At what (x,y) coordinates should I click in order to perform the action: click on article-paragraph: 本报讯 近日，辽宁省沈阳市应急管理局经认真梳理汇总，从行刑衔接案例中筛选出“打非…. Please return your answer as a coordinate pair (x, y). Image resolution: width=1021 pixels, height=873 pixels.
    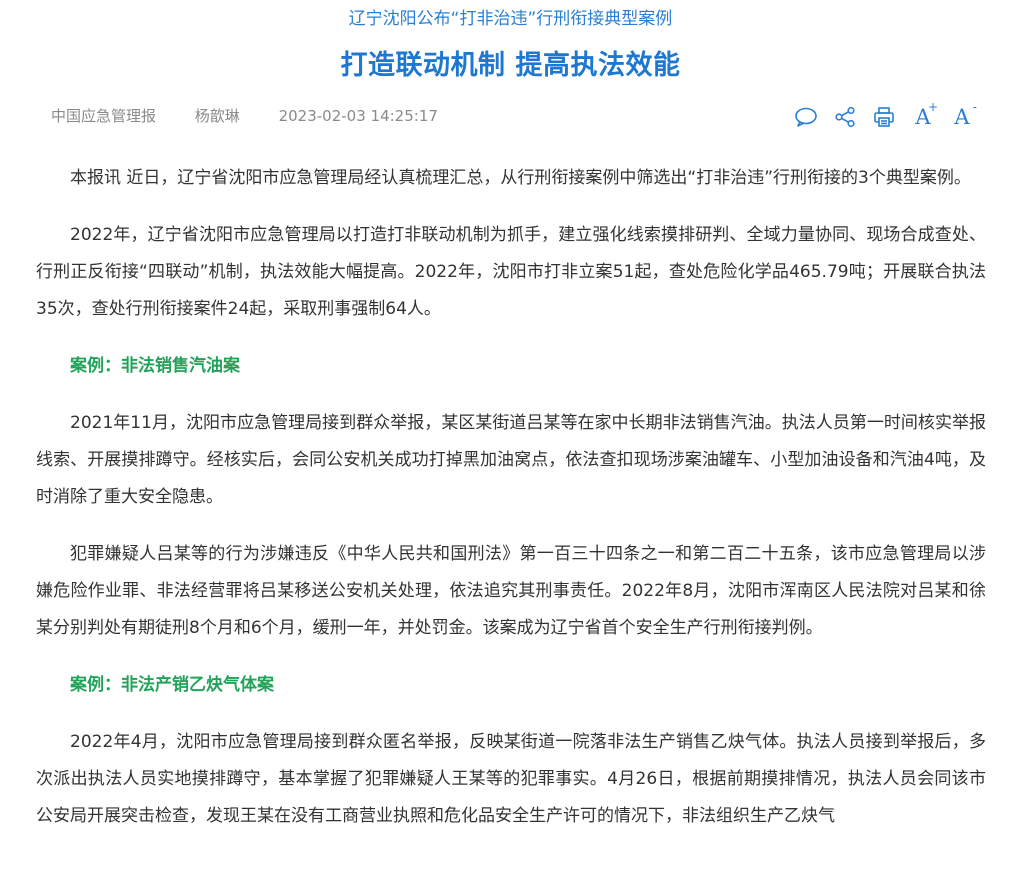
    Looking at the image, I should click on (520, 178).